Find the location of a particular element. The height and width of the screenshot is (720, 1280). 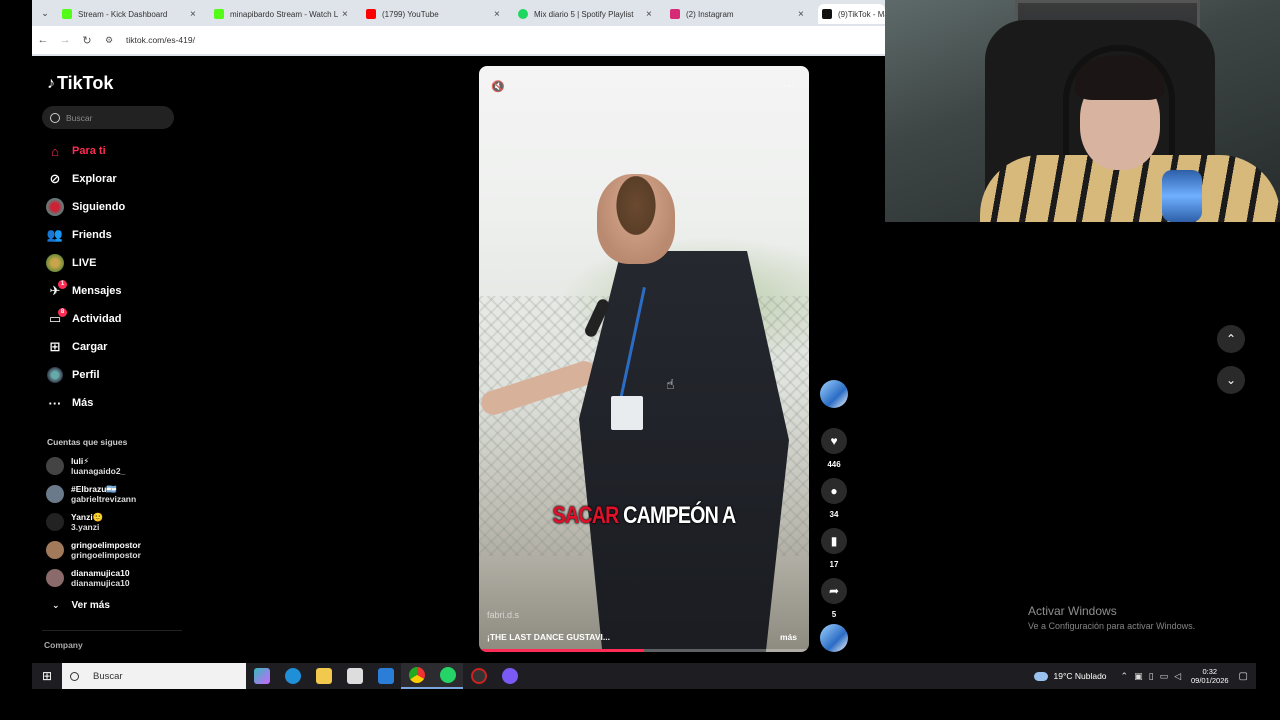

nav-cargar: ⊞ Cargar is located at coordinates (77, 347).